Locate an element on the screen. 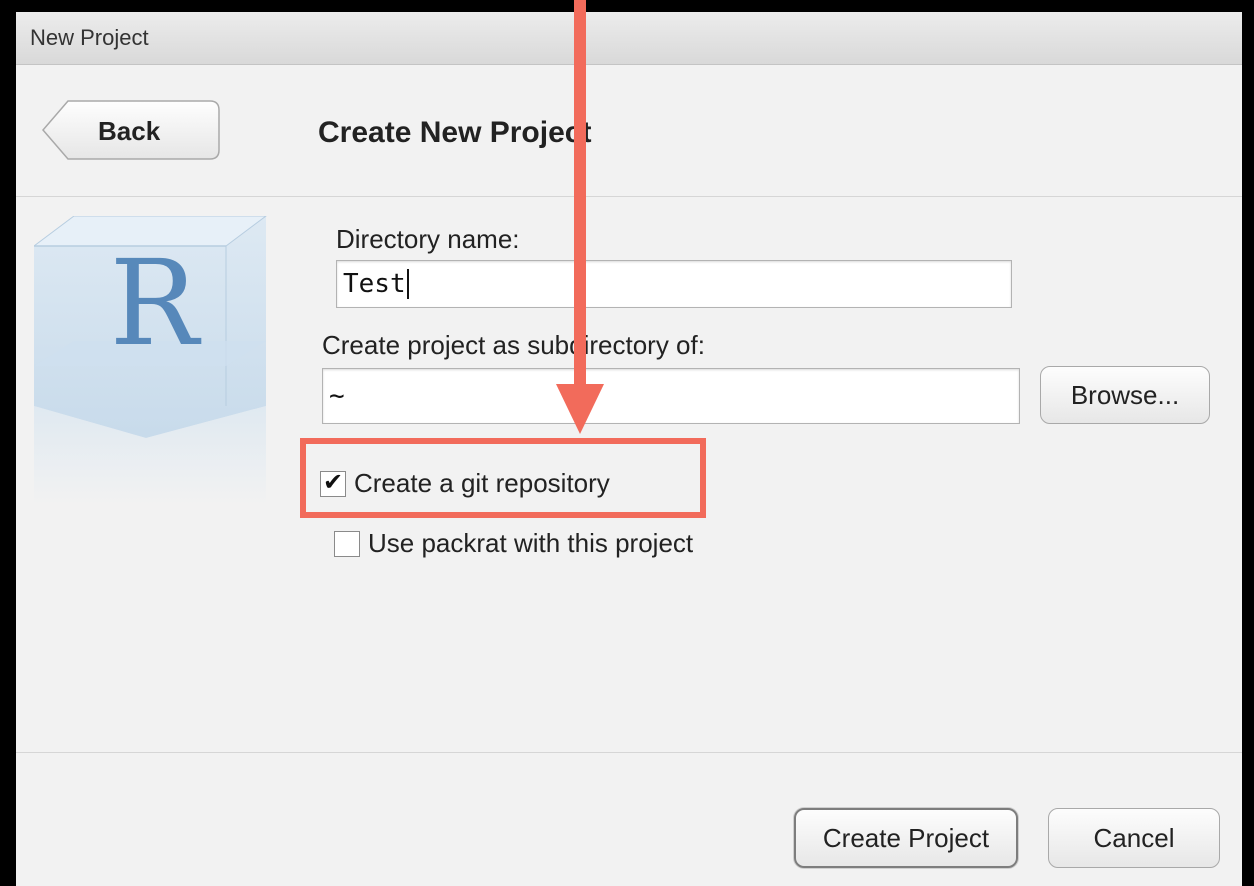 This screenshot has width=1254, height=886. back-button-label: Back is located at coordinates (129, 131).